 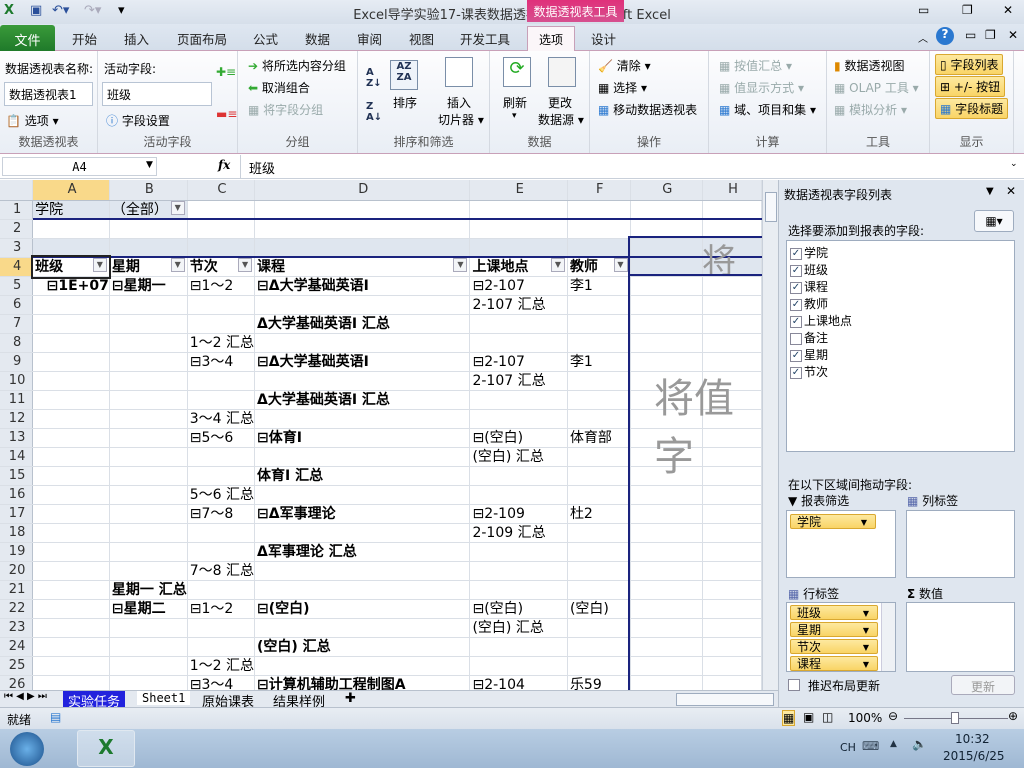 I want to click on cell: 节次 ▼, so click(x=221, y=266).